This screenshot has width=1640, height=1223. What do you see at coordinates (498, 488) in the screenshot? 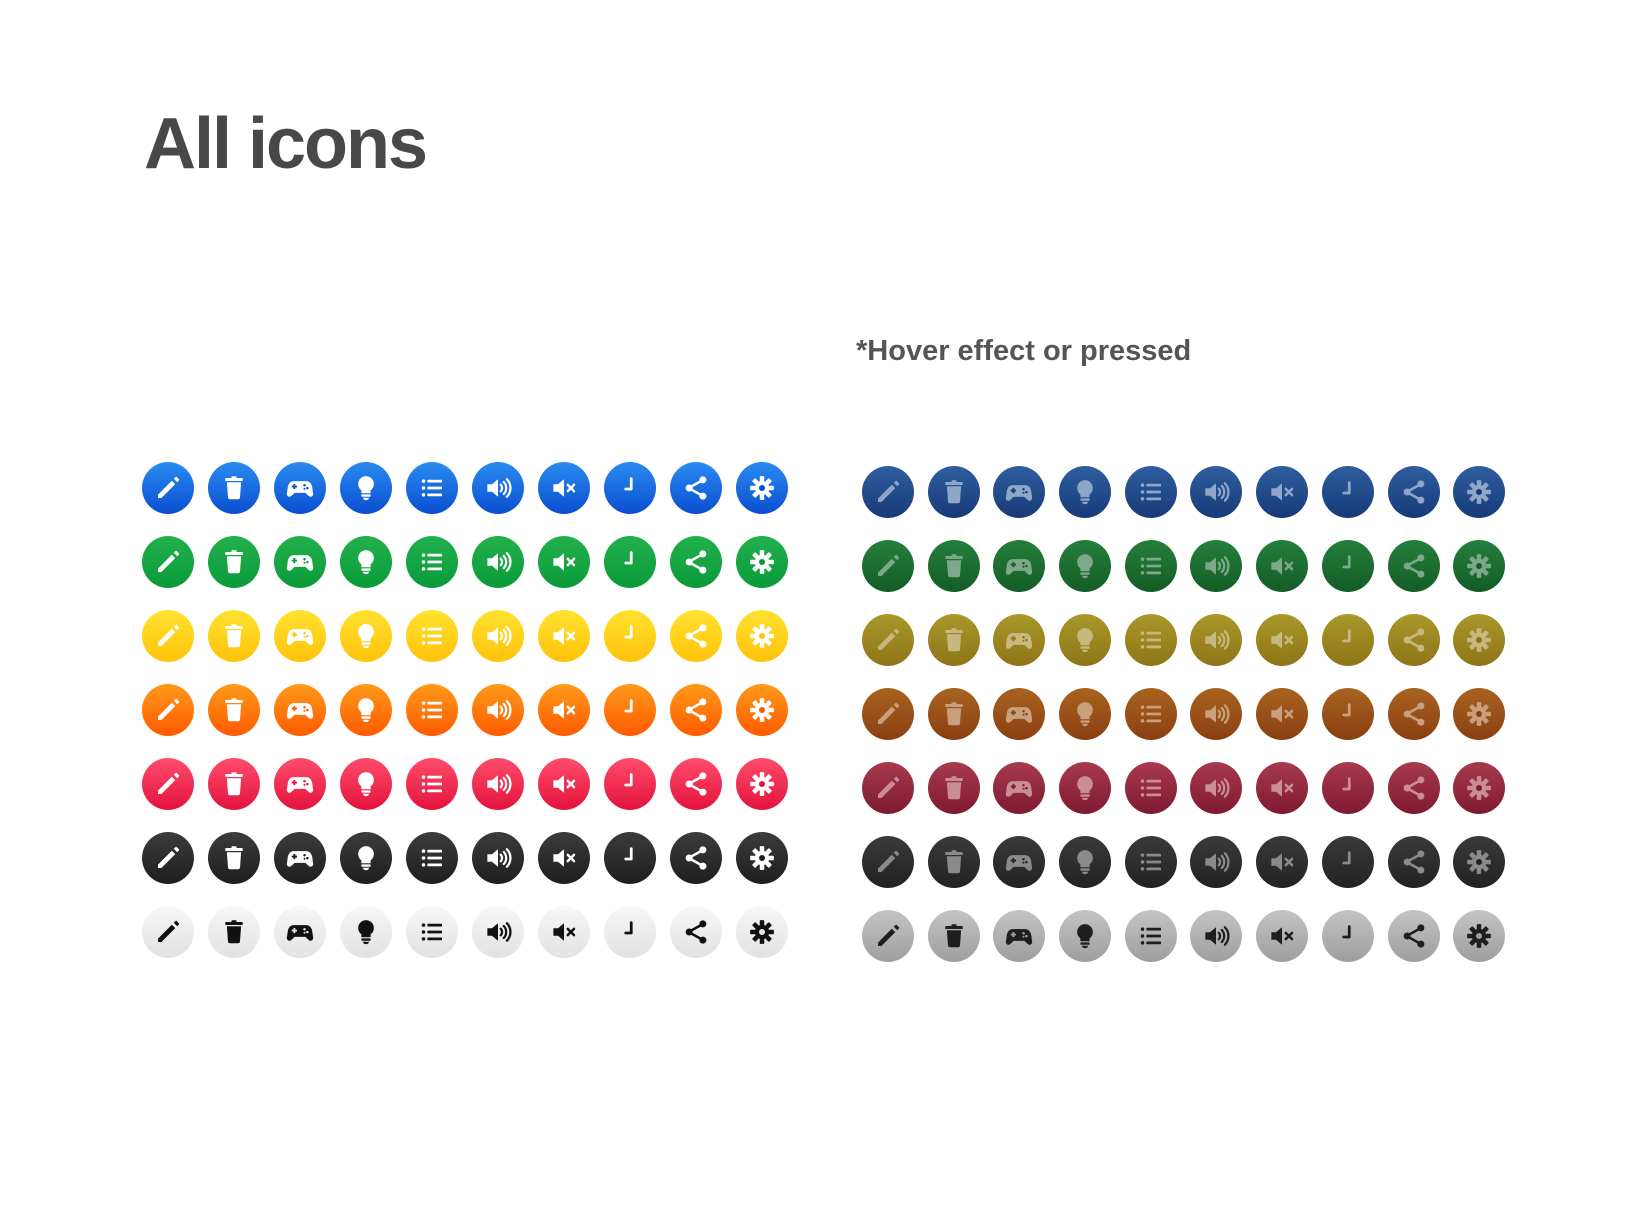
I see `volume-button-blue` at bounding box center [498, 488].